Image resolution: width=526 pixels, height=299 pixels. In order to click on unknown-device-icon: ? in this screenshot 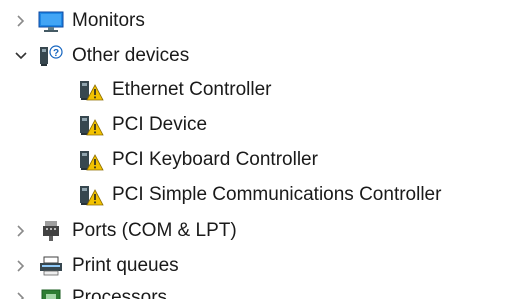, I will do `click(51, 56)`.